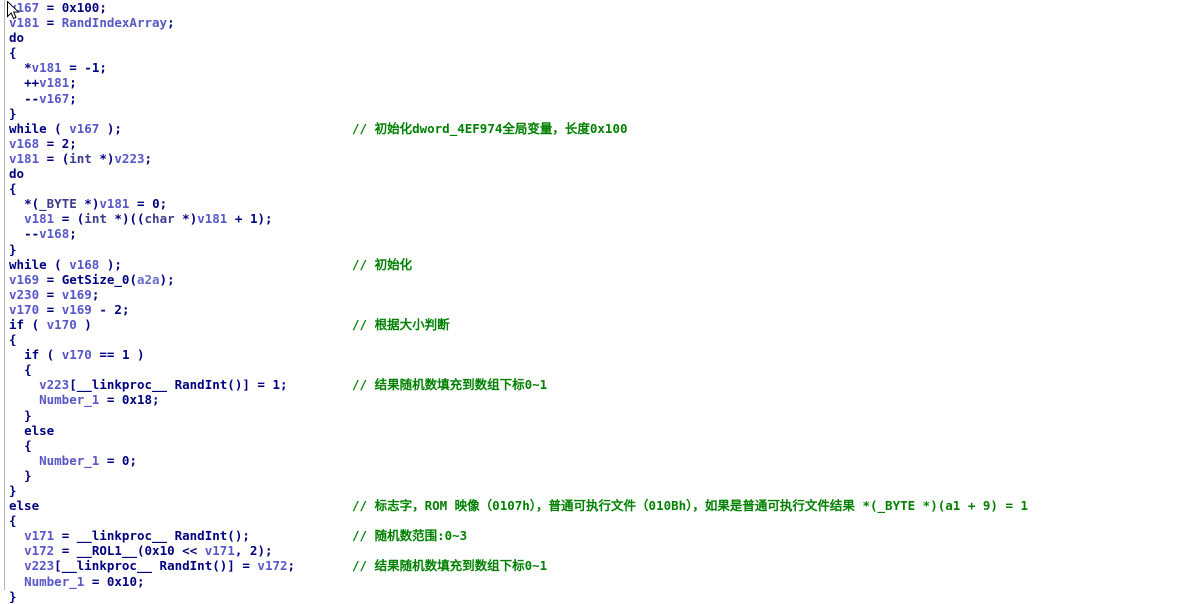 The width and height of the screenshot is (1200, 604). I want to click on code-line-text: *v181 = -1;, so click(58, 67).